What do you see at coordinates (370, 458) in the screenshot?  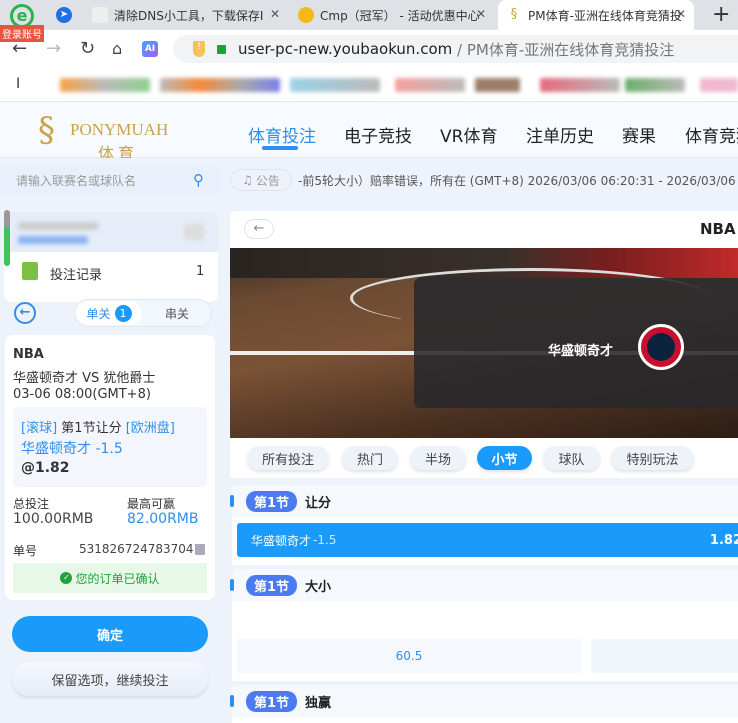 I see `filter-hot: 热门` at bounding box center [370, 458].